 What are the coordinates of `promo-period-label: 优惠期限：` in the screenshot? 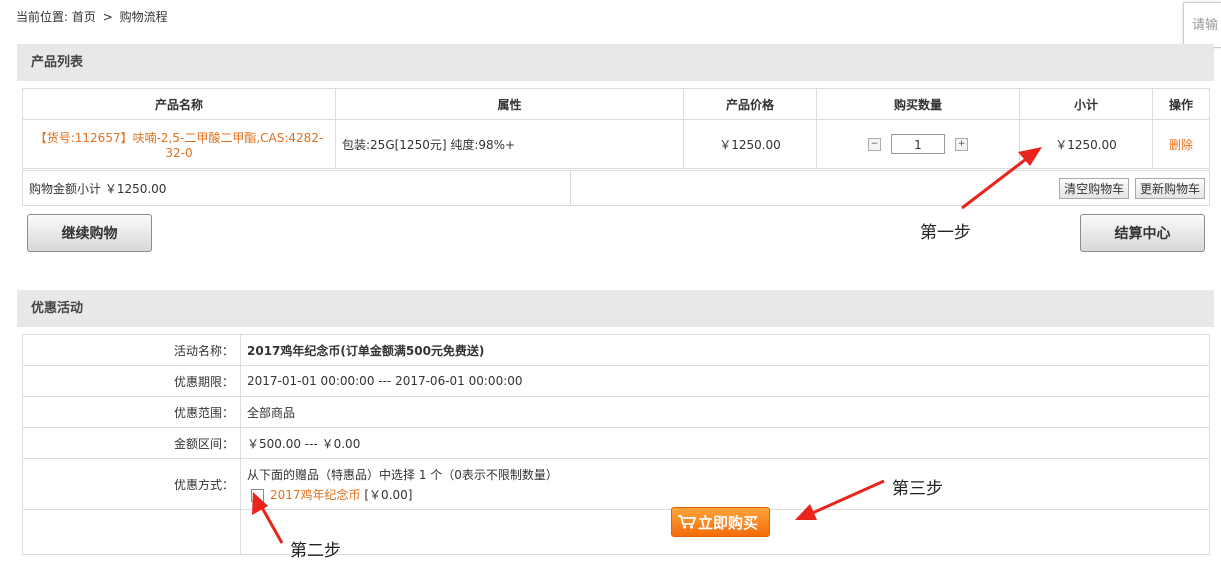 It's located at (131, 381).